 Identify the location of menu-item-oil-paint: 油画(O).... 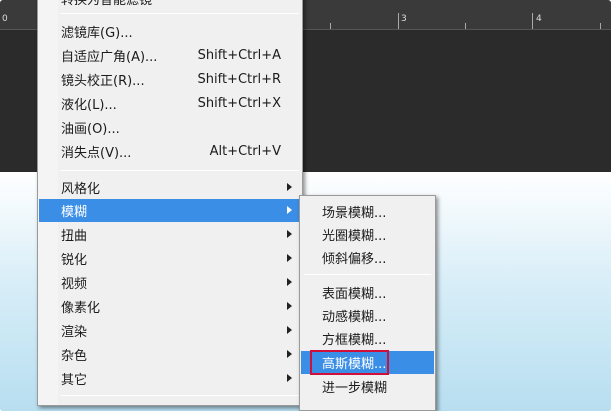
(170, 127).